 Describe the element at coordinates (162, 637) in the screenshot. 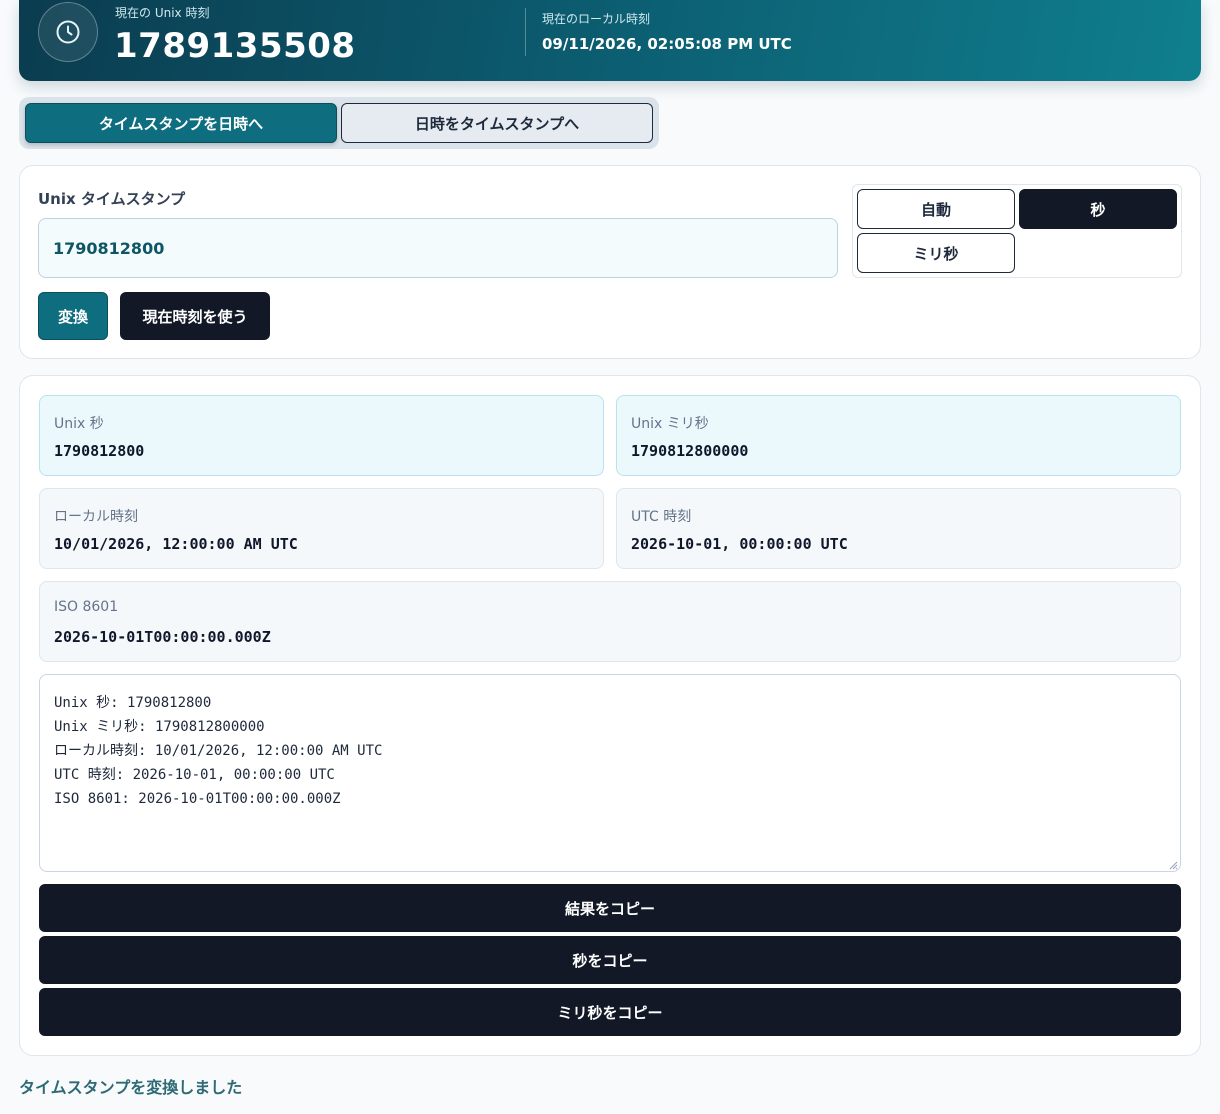

I see `result-value: 2026-10-01T00:00:00.000Z` at that location.